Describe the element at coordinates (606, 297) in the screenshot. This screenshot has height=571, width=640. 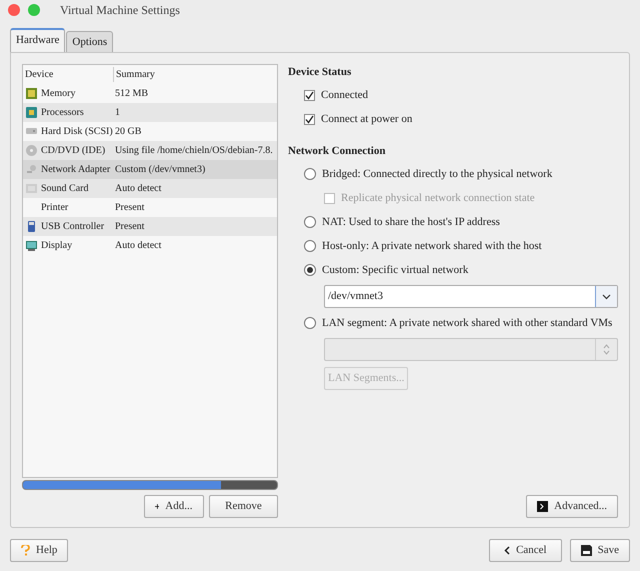
I see `caret-icon` at that location.